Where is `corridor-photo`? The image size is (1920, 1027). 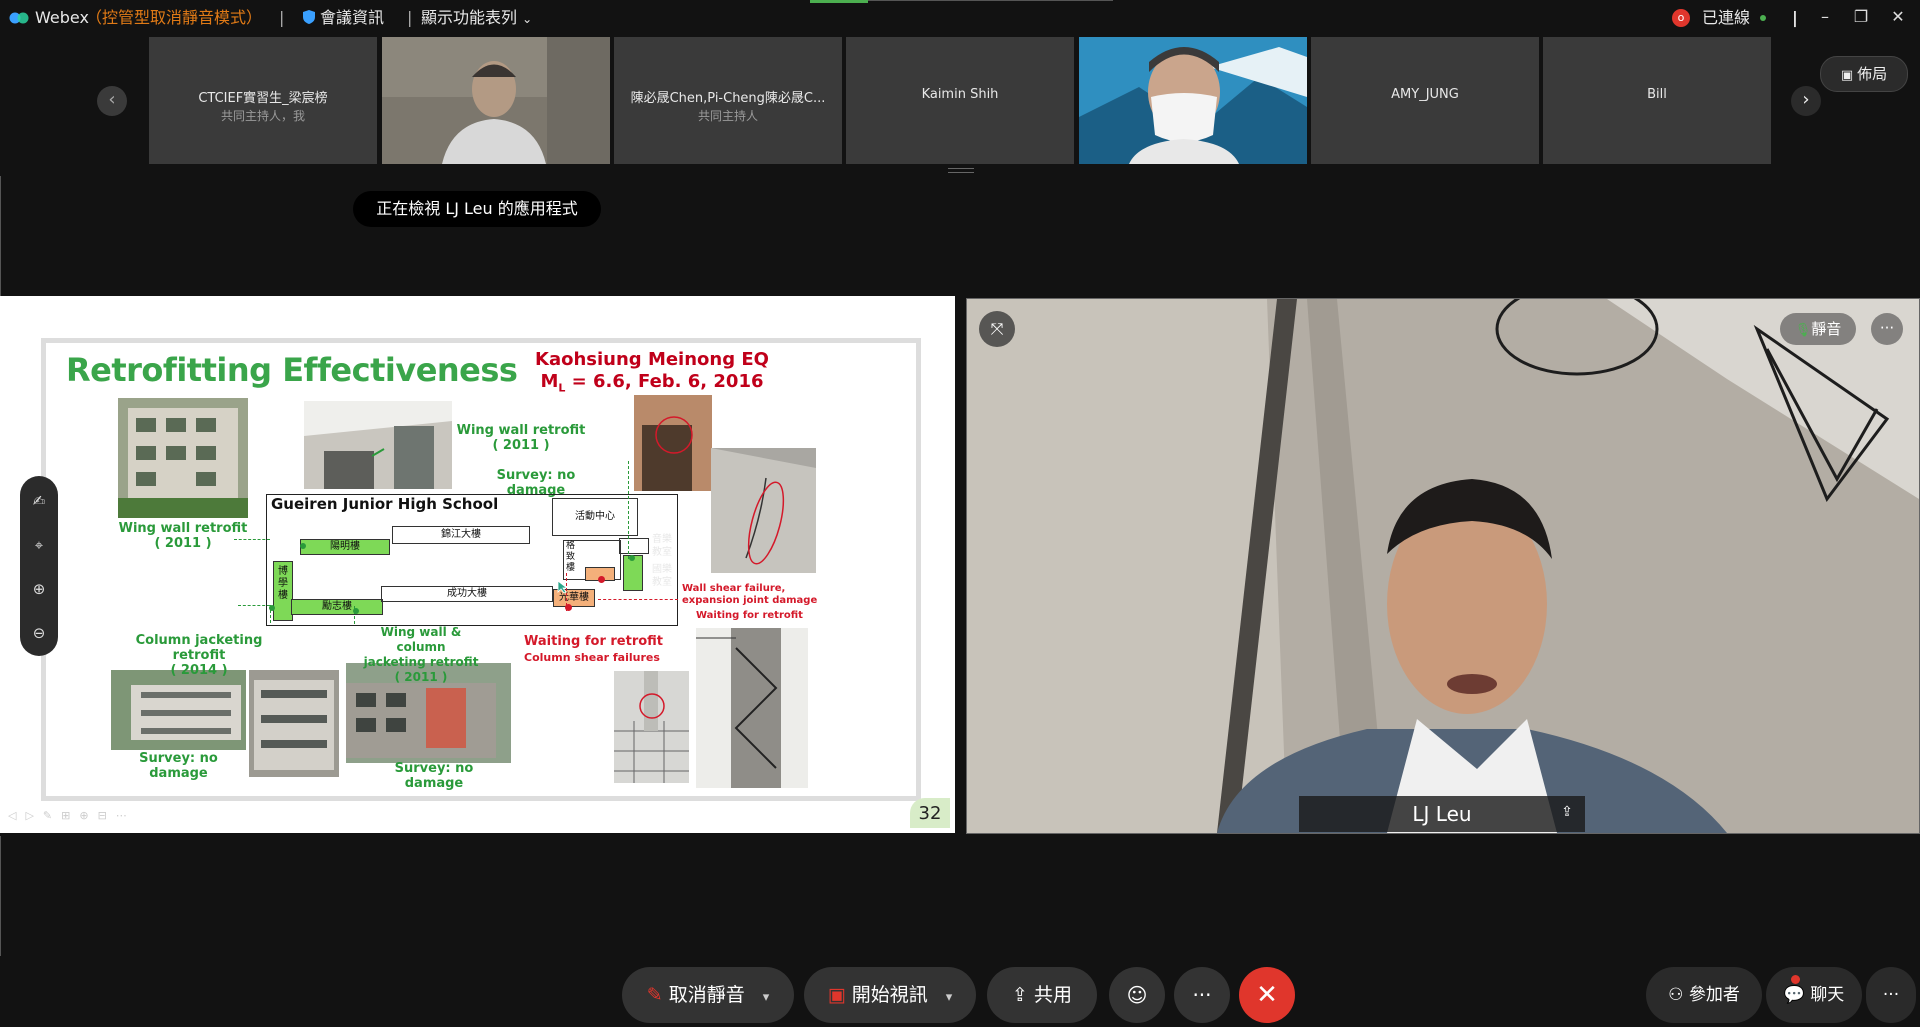 corridor-photo is located at coordinates (378, 445).